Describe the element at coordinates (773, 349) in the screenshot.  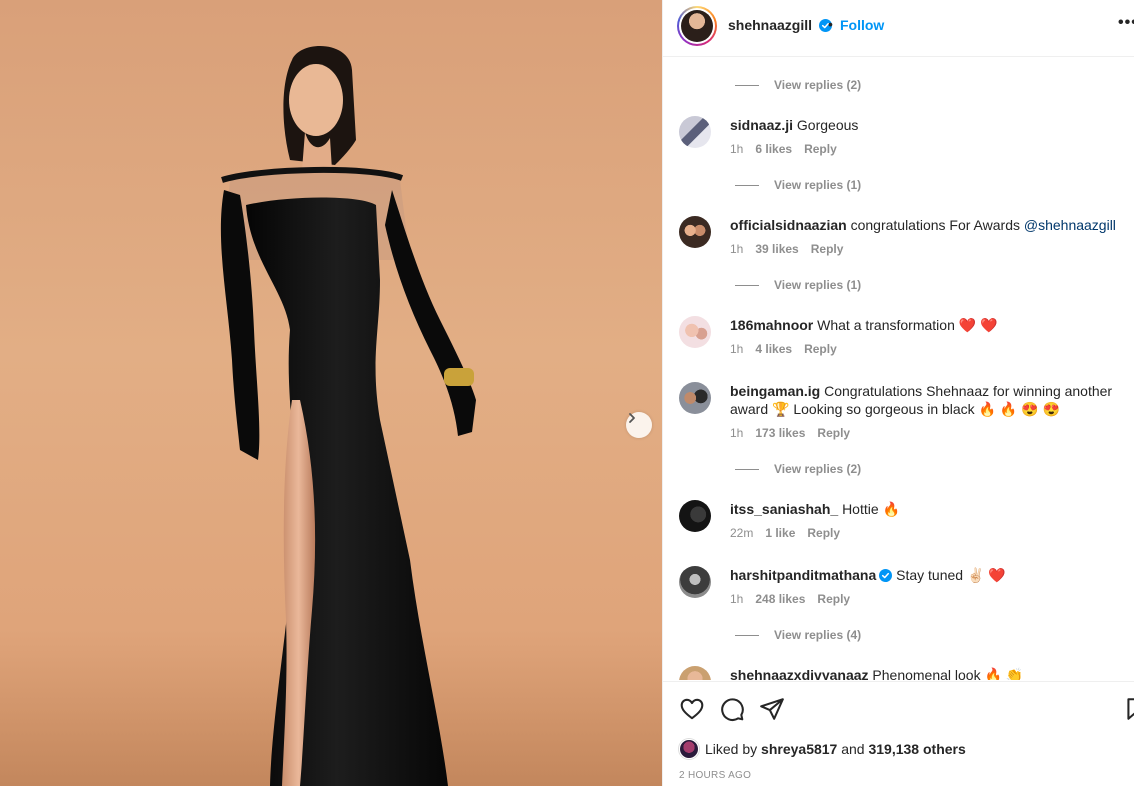
I see `comment-likes: 4 likes` at that location.